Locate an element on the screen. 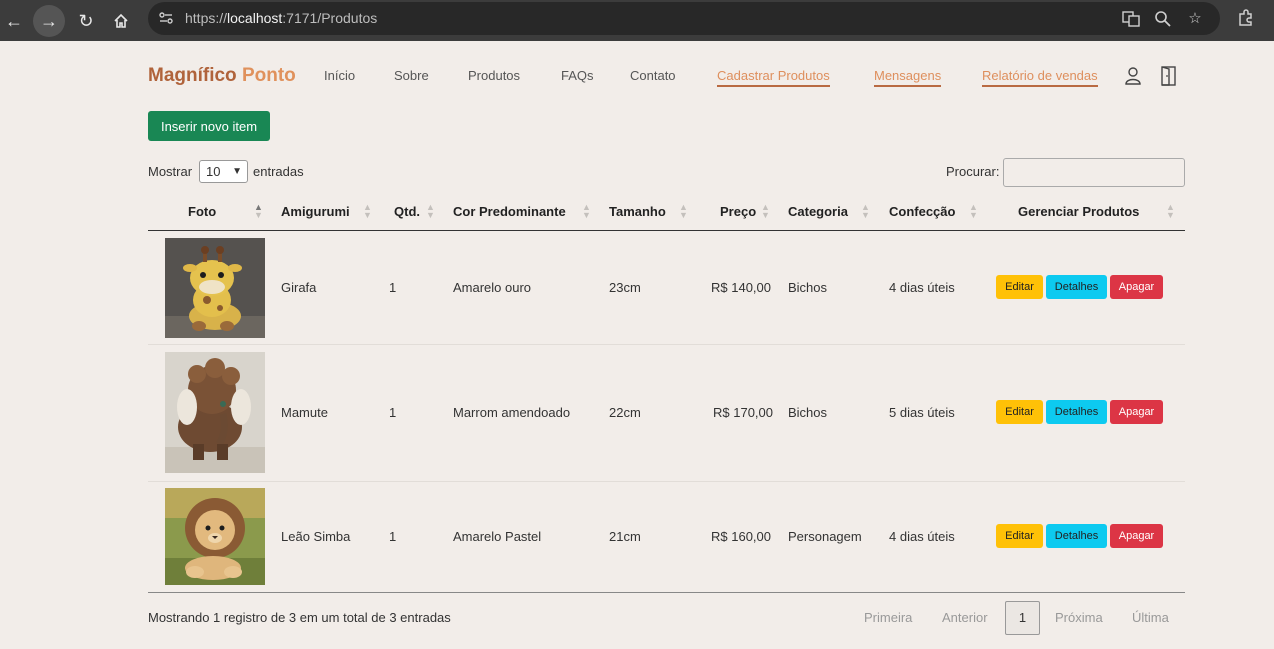 Image resolution: width=1274 pixels, height=649 pixels. column-header-qtd: Qtd. is located at coordinates (407, 211).